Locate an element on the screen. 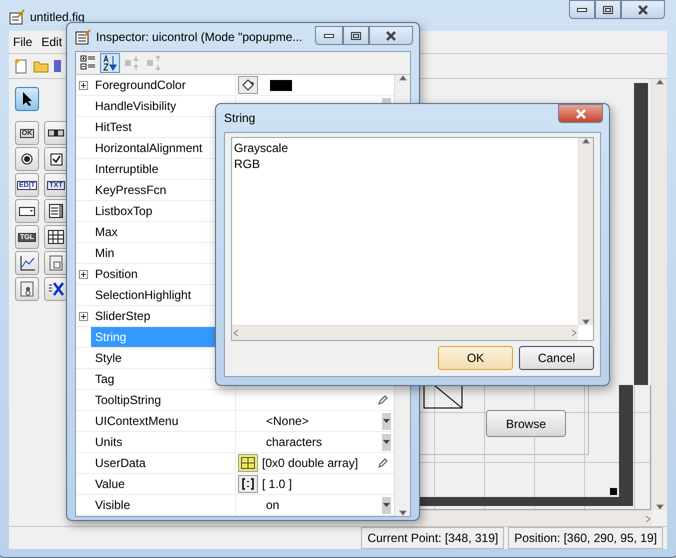 This screenshot has height=558, width=676. property-value: [0x0 double array] is located at coordinates (310, 463).